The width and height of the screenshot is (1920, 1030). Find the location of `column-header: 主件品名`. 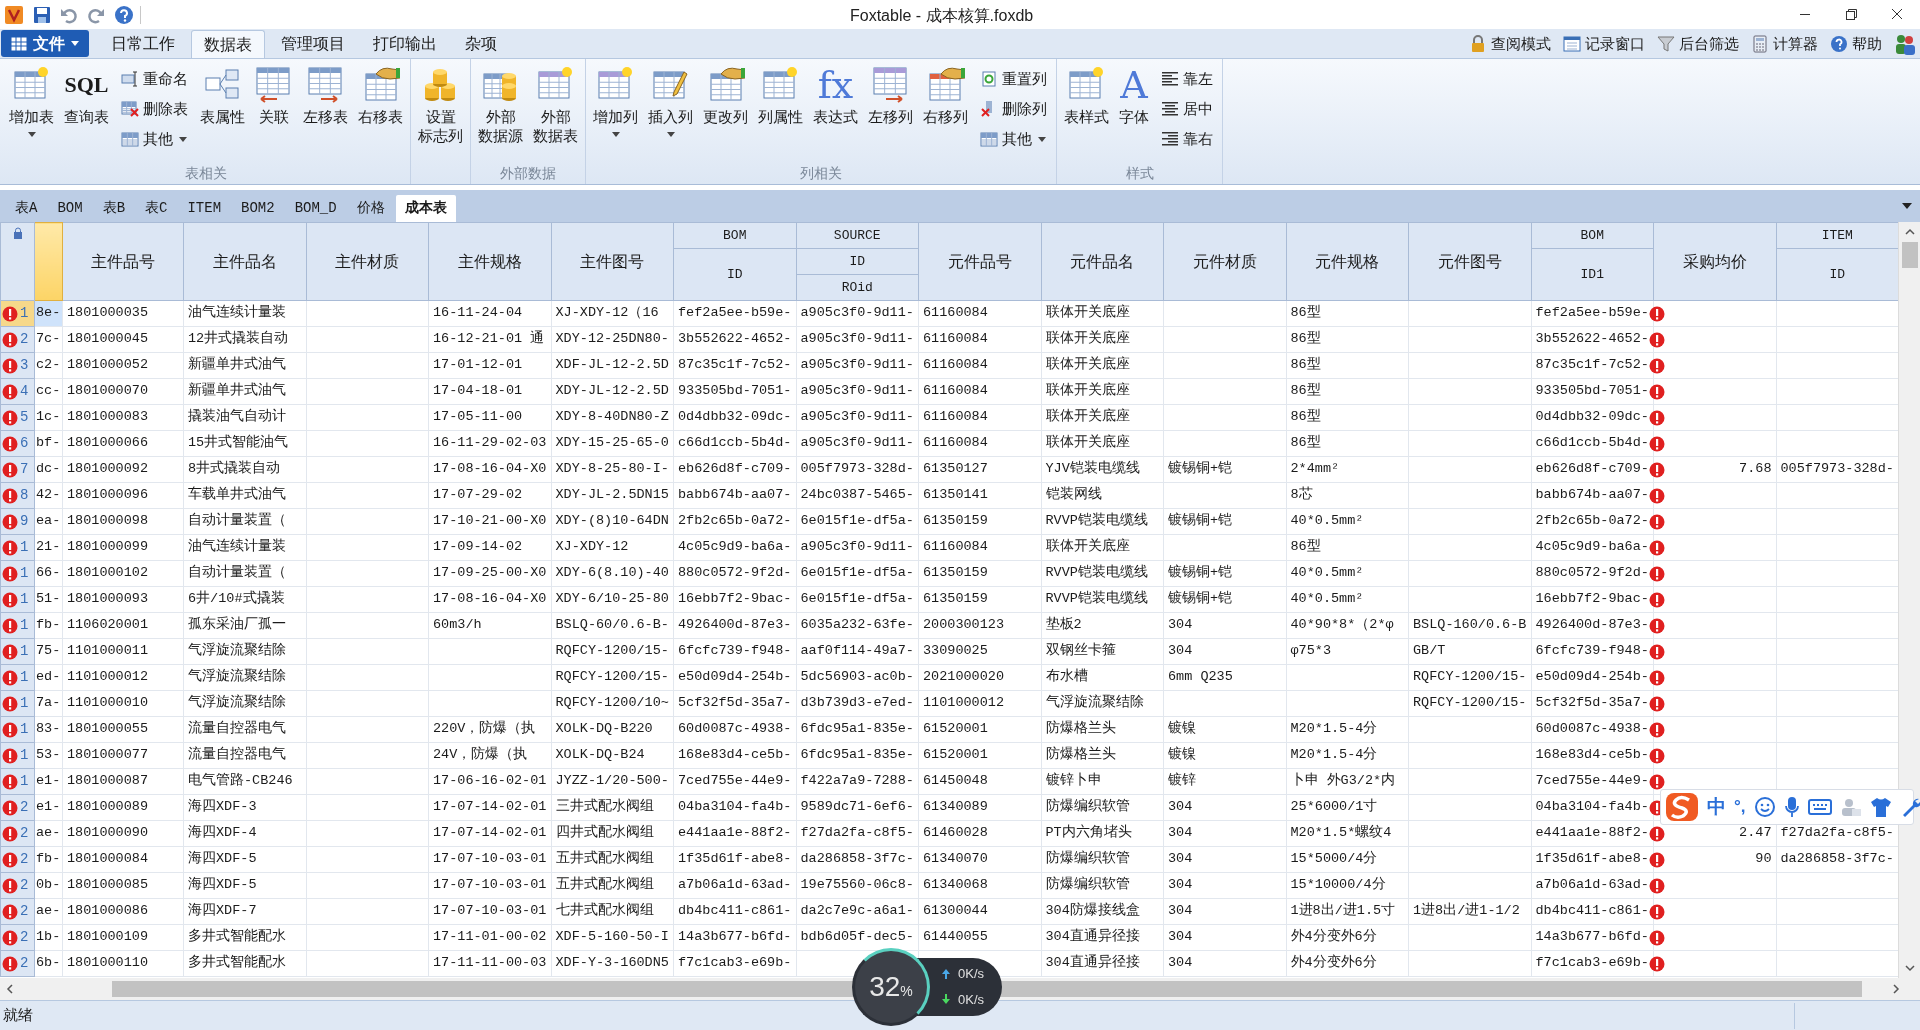

column-header: 主件品名 is located at coordinates (244, 261).